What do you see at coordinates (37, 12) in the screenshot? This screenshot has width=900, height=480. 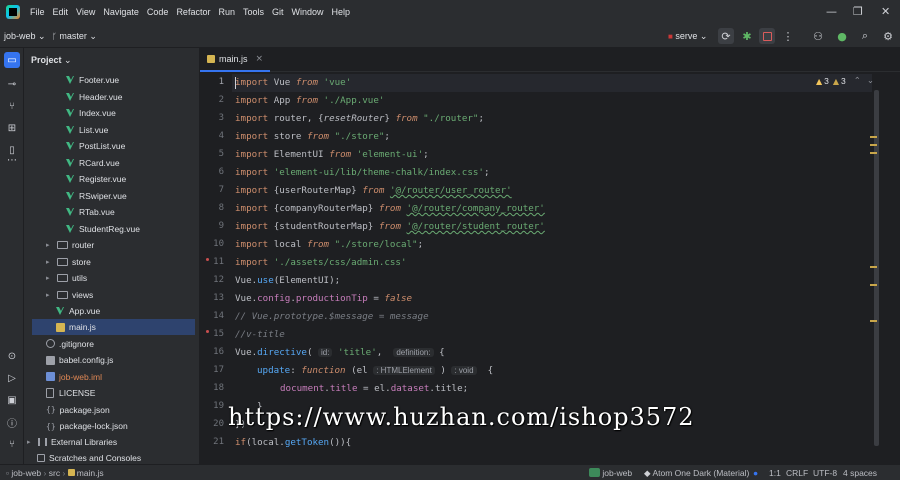 I see `menu-file: File` at bounding box center [37, 12].